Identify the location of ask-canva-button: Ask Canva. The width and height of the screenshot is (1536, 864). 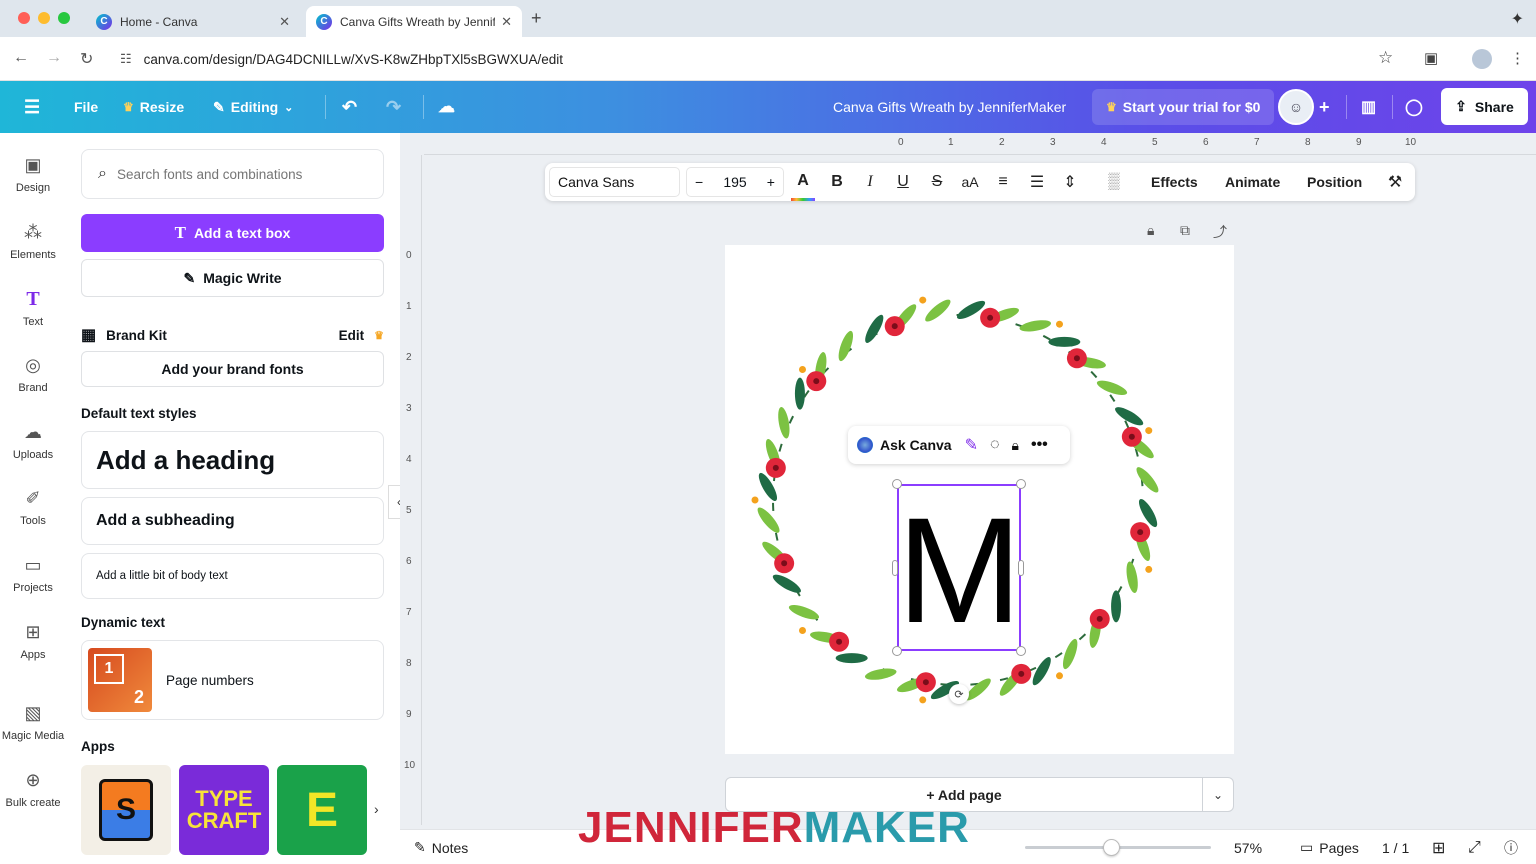
(916, 445).